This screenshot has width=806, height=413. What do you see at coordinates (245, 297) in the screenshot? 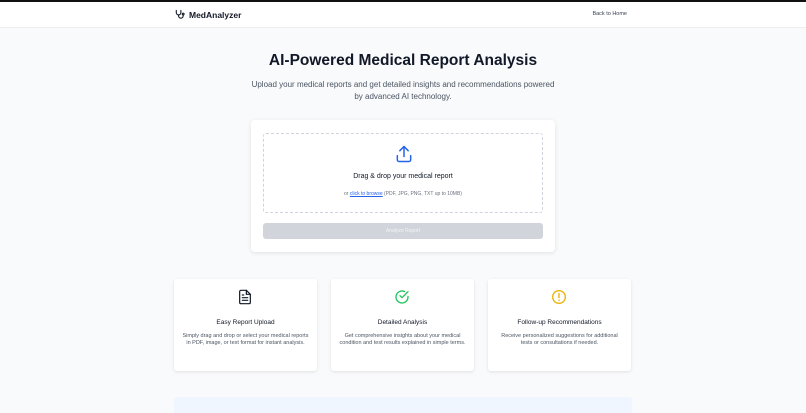
I see `document-icon` at bounding box center [245, 297].